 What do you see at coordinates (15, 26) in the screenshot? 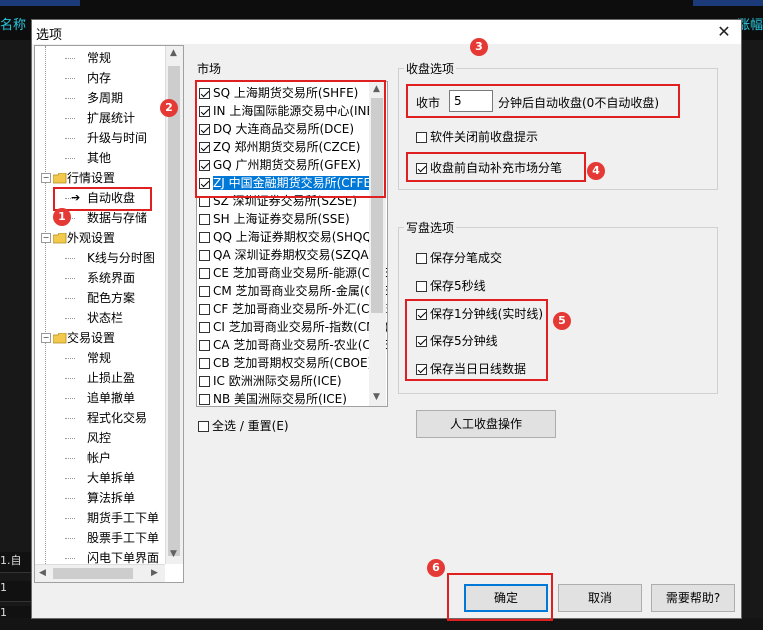
I see `app-tab-name: 名称` at bounding box center [15, 26].